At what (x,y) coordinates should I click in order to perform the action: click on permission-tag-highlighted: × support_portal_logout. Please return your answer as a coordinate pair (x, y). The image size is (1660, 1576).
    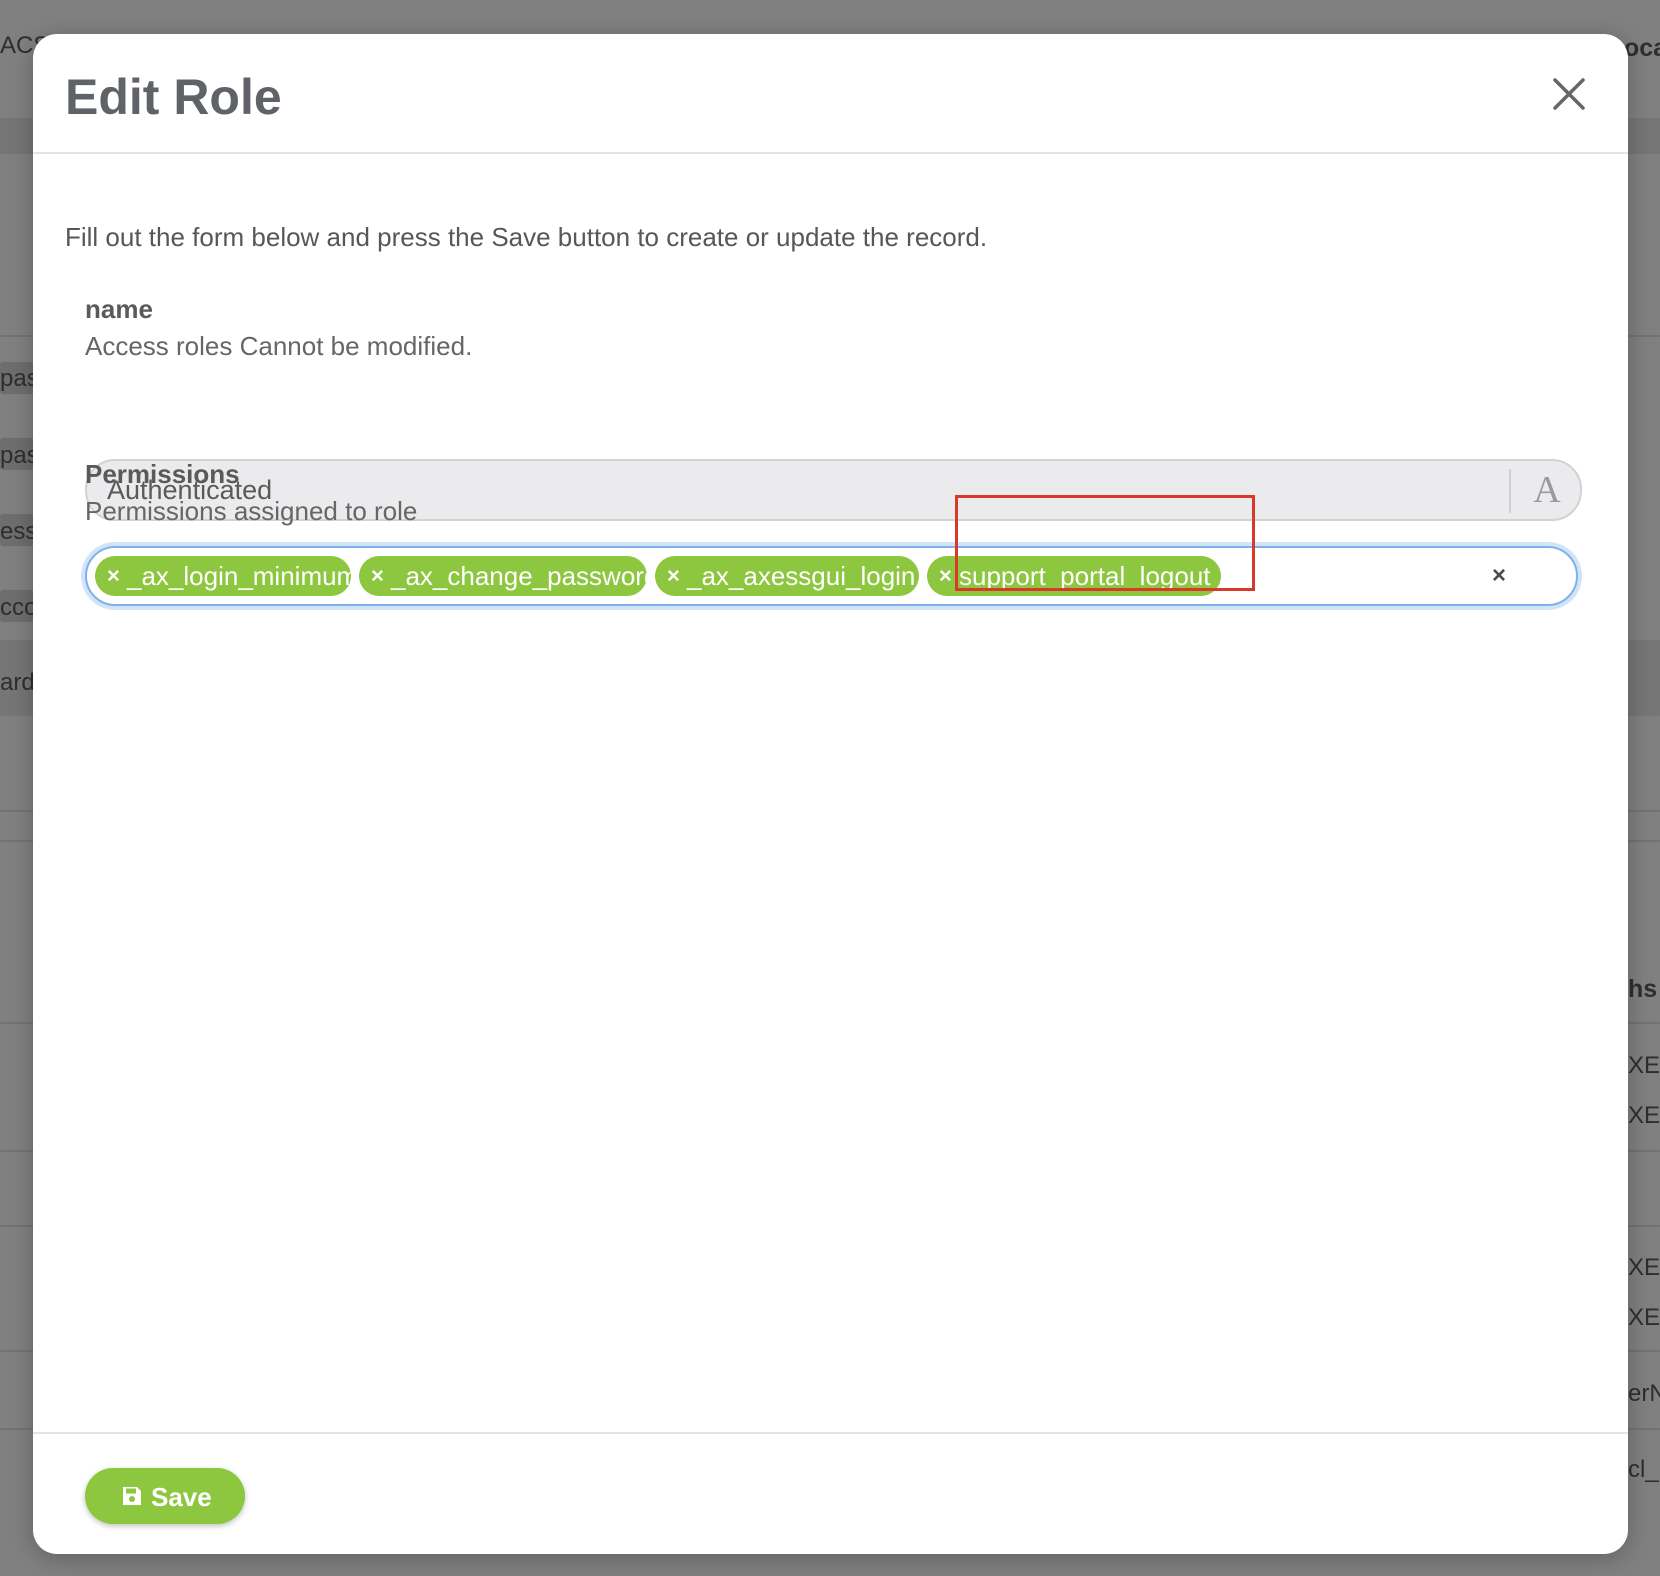
    Looking at the image, I should click on (1074, 576).